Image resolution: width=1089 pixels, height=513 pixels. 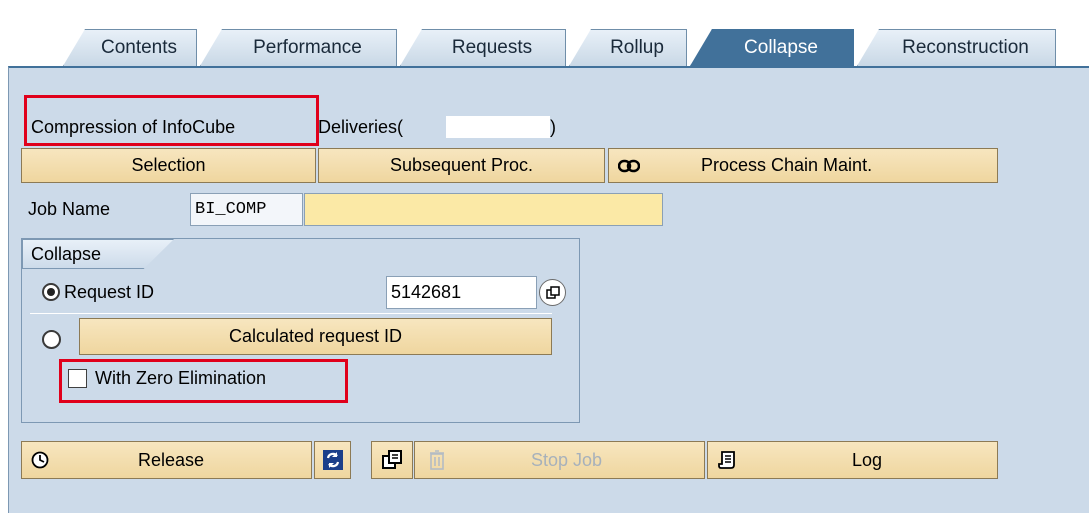 I want to click on process-chain-maintenance-button: Process Chain Maint., so click(x=803, y=165).